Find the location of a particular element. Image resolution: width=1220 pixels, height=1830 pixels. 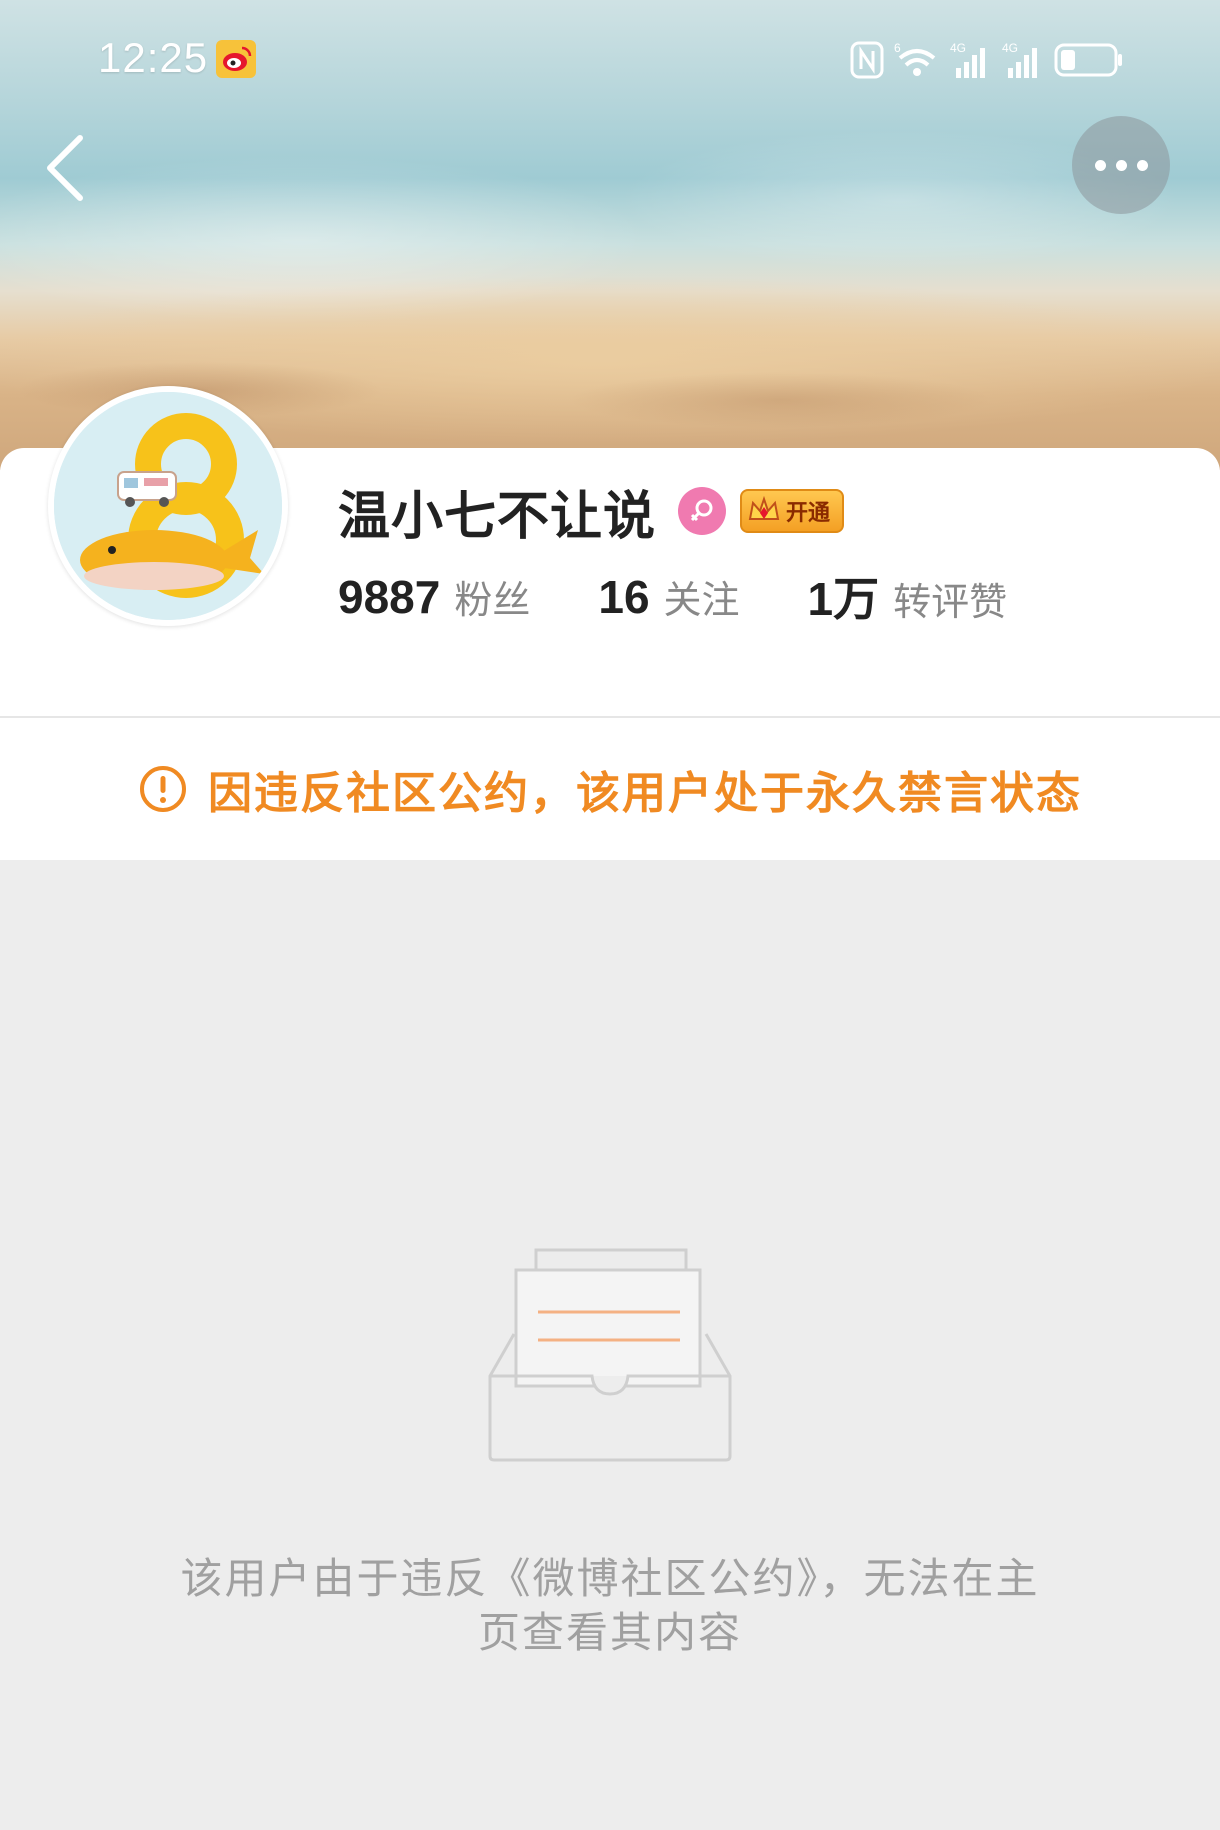

vip-open-badge: 开通 is located at coordinates (792, 511).